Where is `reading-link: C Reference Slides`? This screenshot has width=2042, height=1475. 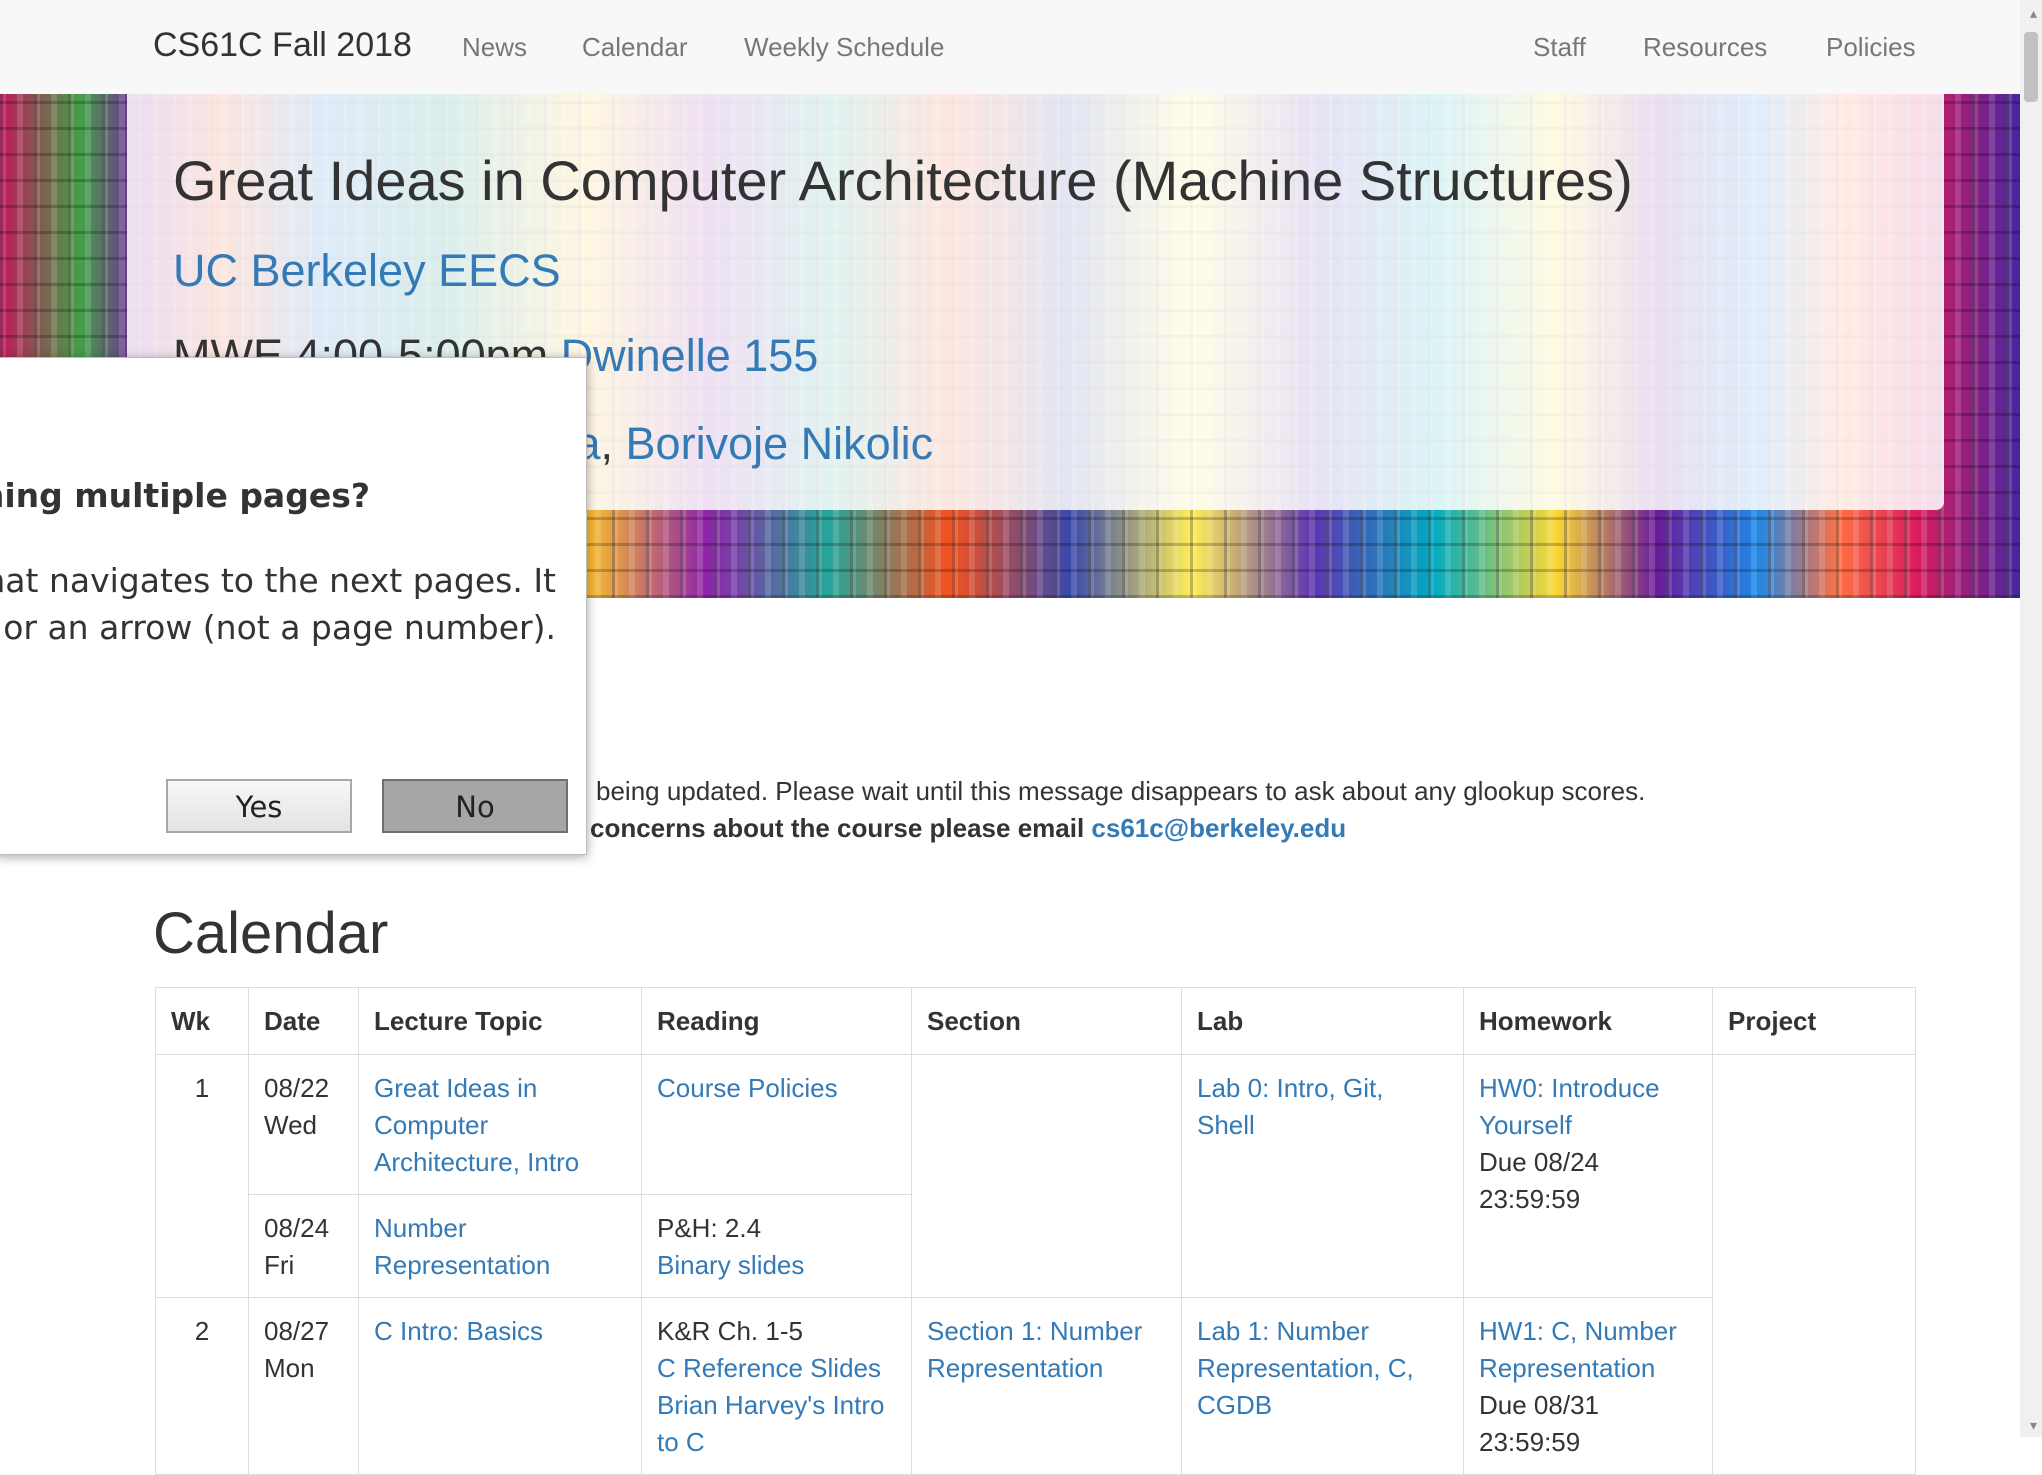 reading-link: C Reference Slides is located at coordinates (776, 1368).